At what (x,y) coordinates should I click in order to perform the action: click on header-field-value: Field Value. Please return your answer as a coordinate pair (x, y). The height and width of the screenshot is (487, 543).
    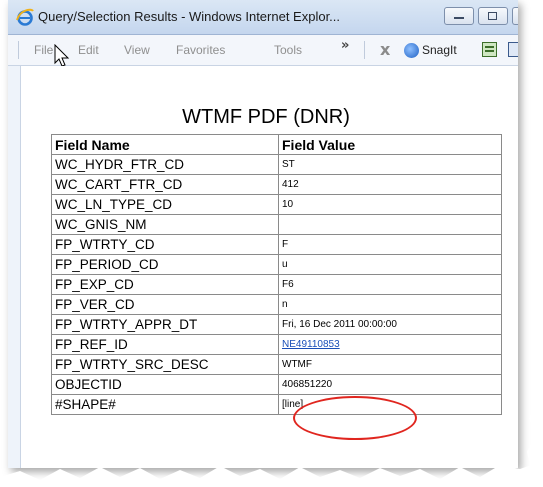
    Looking at the image, I should click on (390, 144).